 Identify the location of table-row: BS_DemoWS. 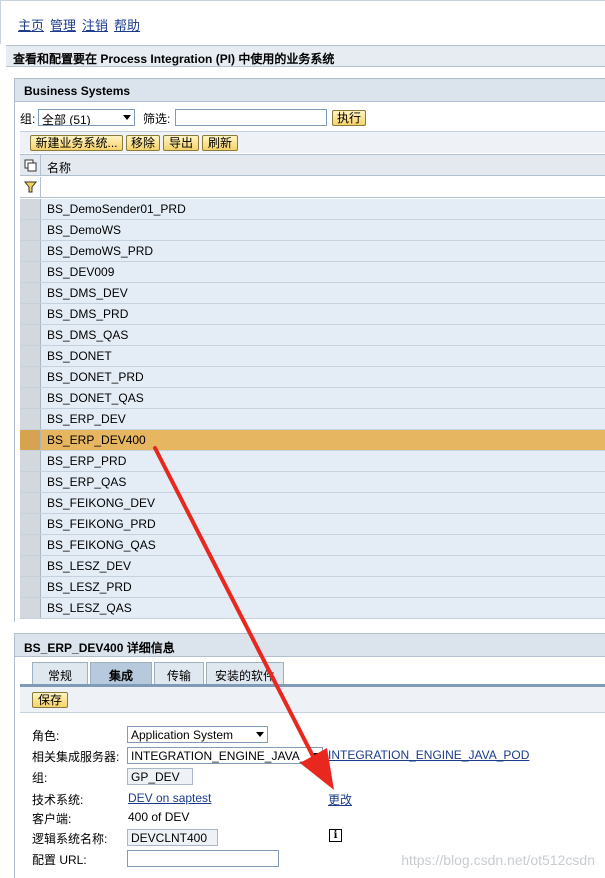
(312, 230).